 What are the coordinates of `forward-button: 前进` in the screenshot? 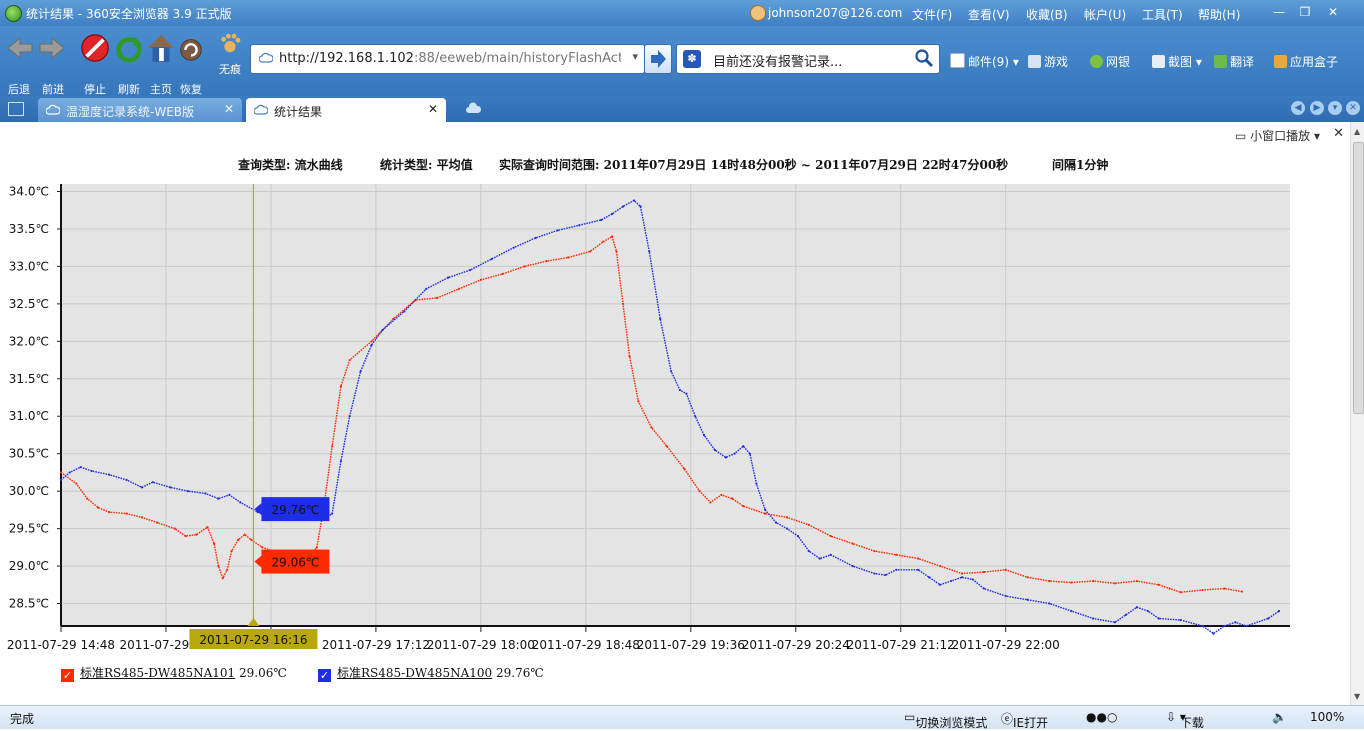 It's located at (53, 64).